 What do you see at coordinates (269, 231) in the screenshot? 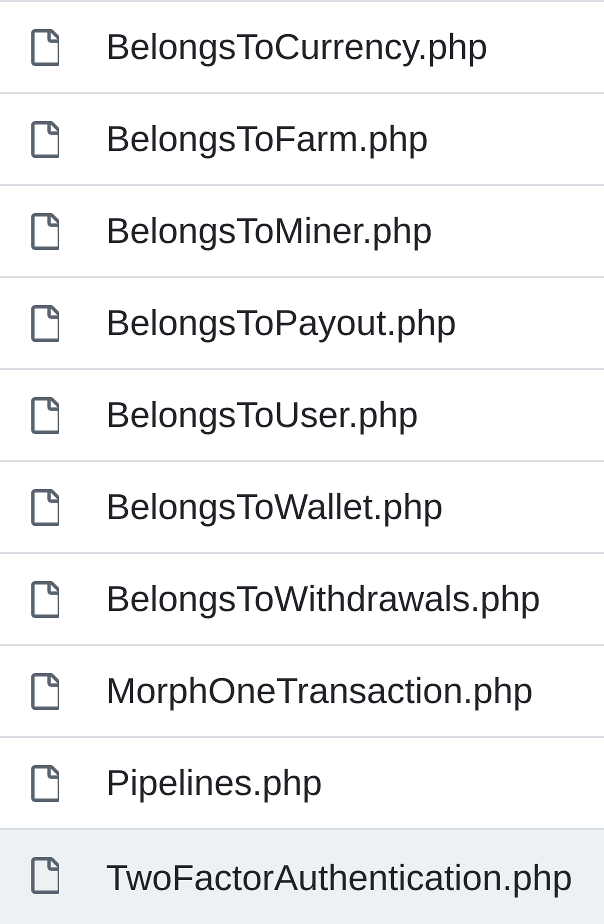
I see `file-link: BelongsToMiner.php` at bounding box center [269, 231].